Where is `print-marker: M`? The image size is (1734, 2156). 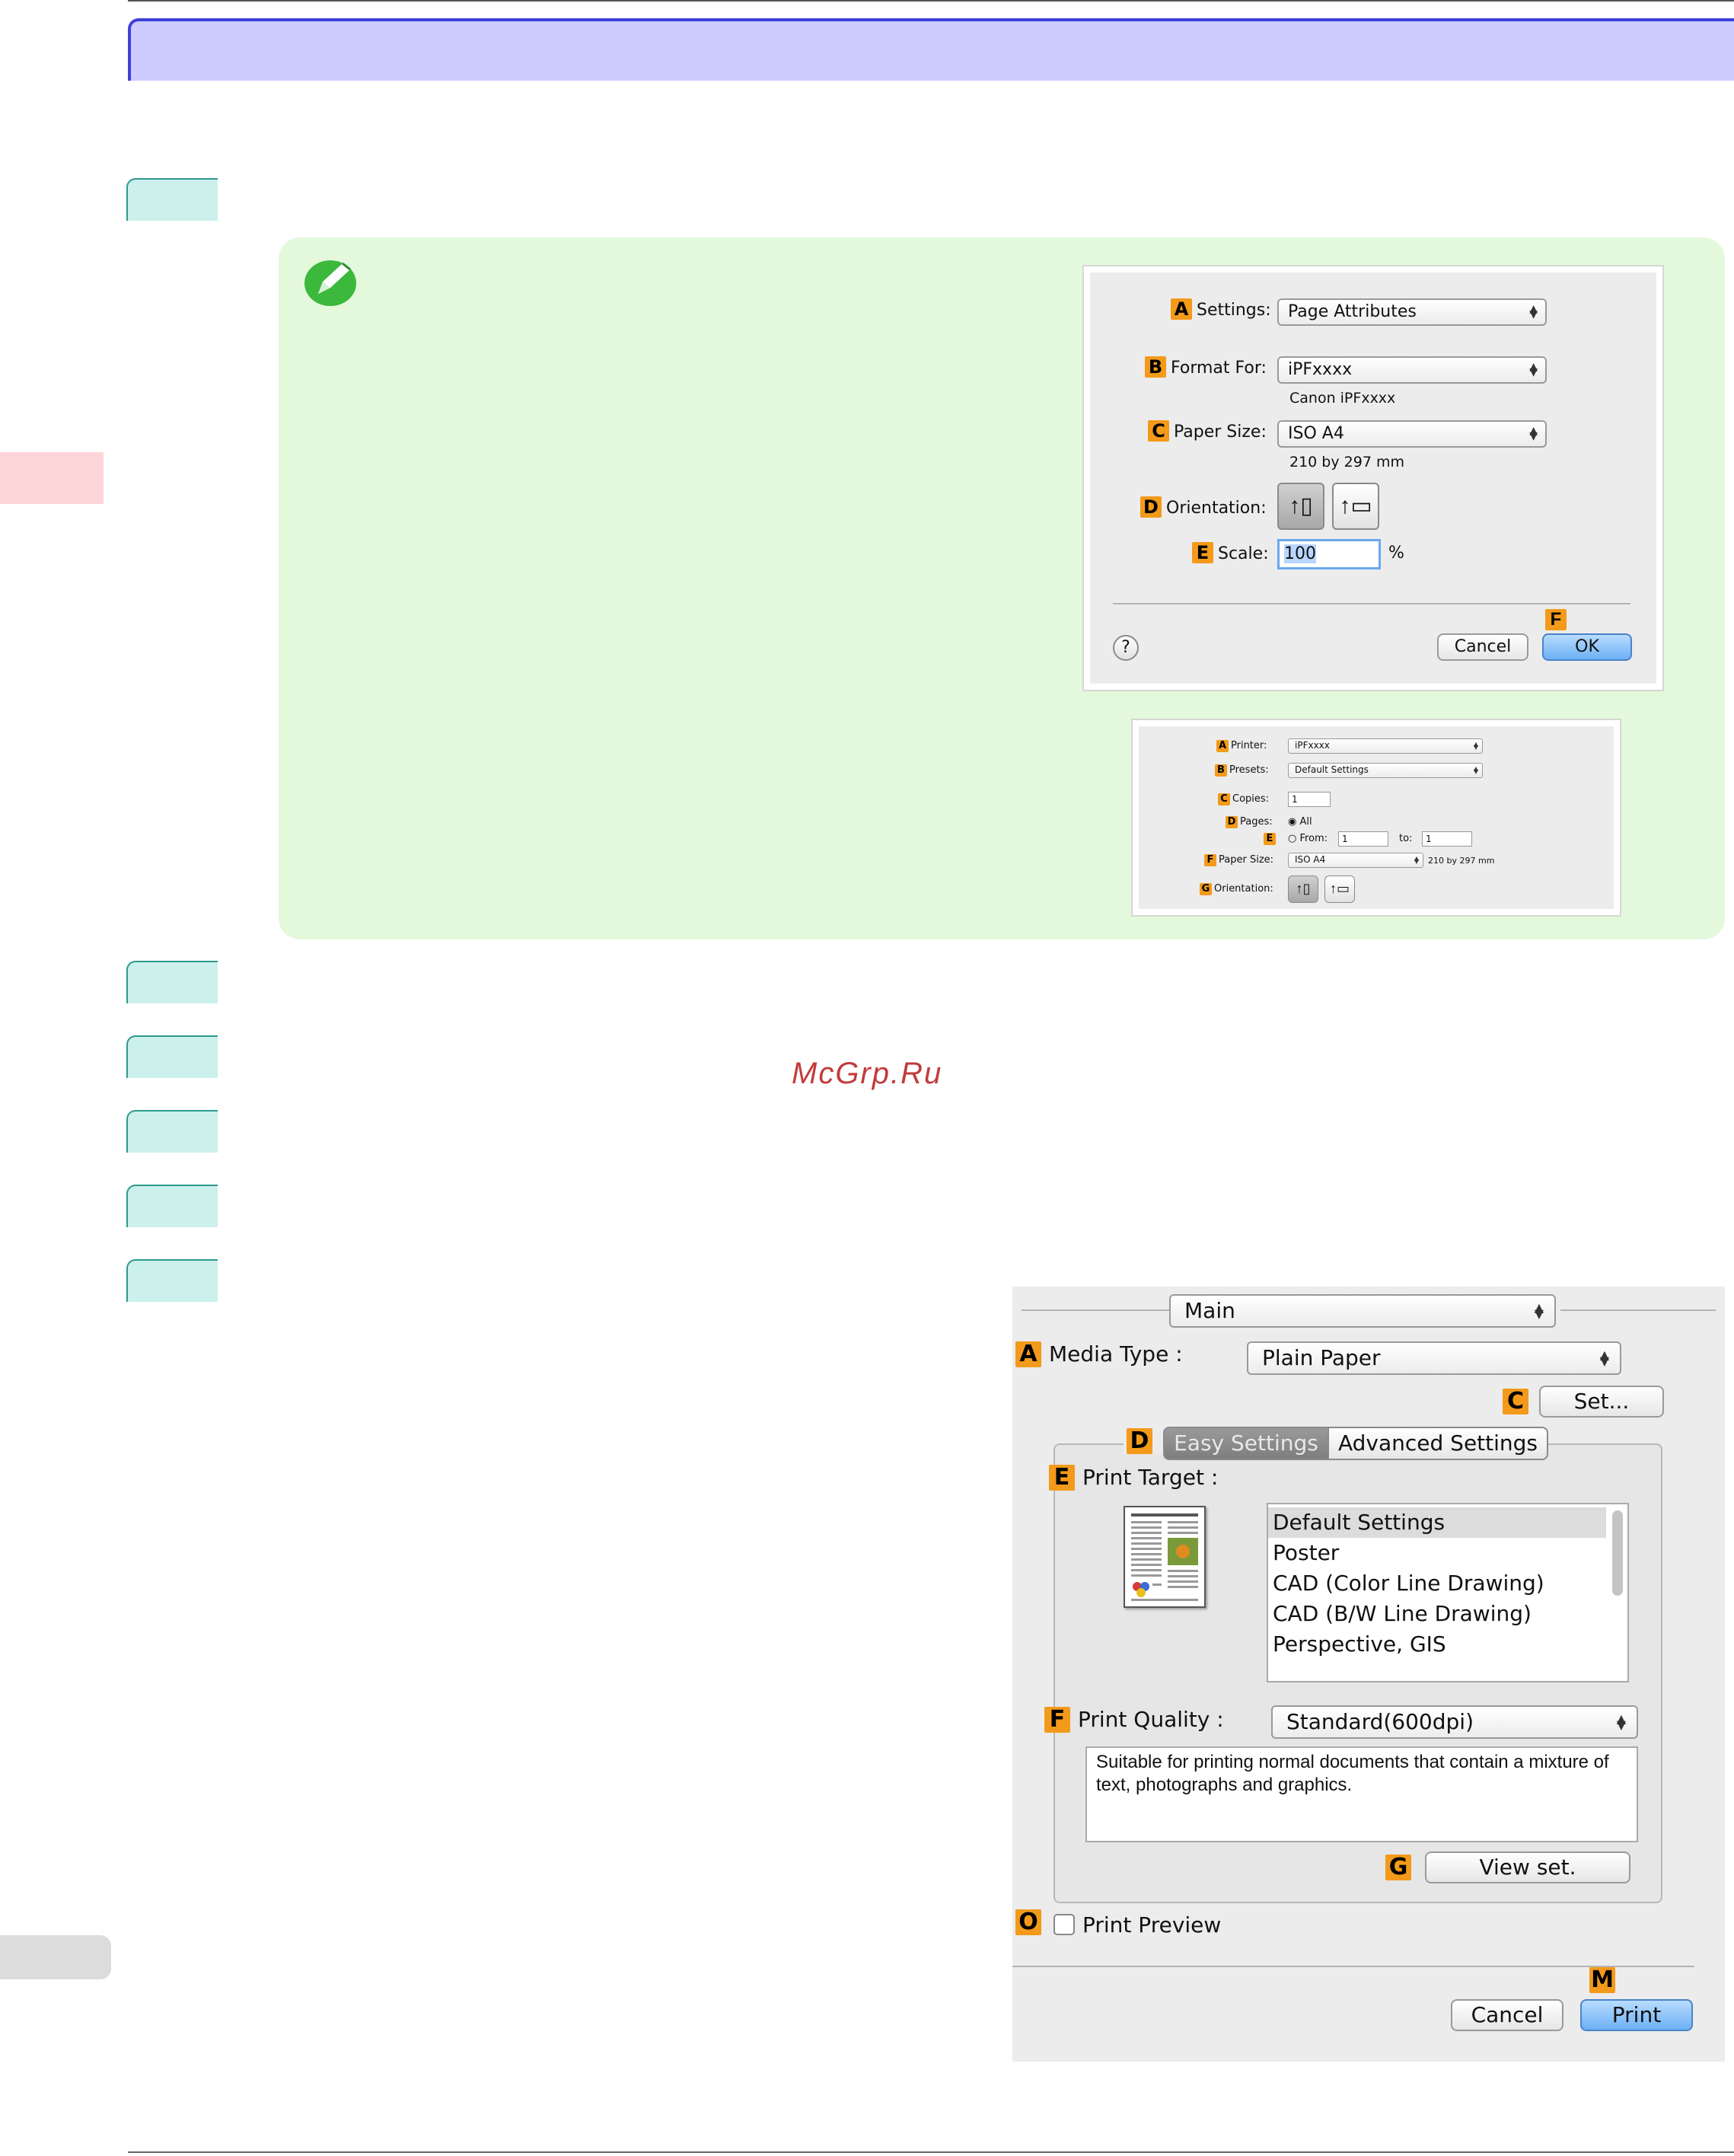 print-marker: M is located at coordinates (1606, 1980).